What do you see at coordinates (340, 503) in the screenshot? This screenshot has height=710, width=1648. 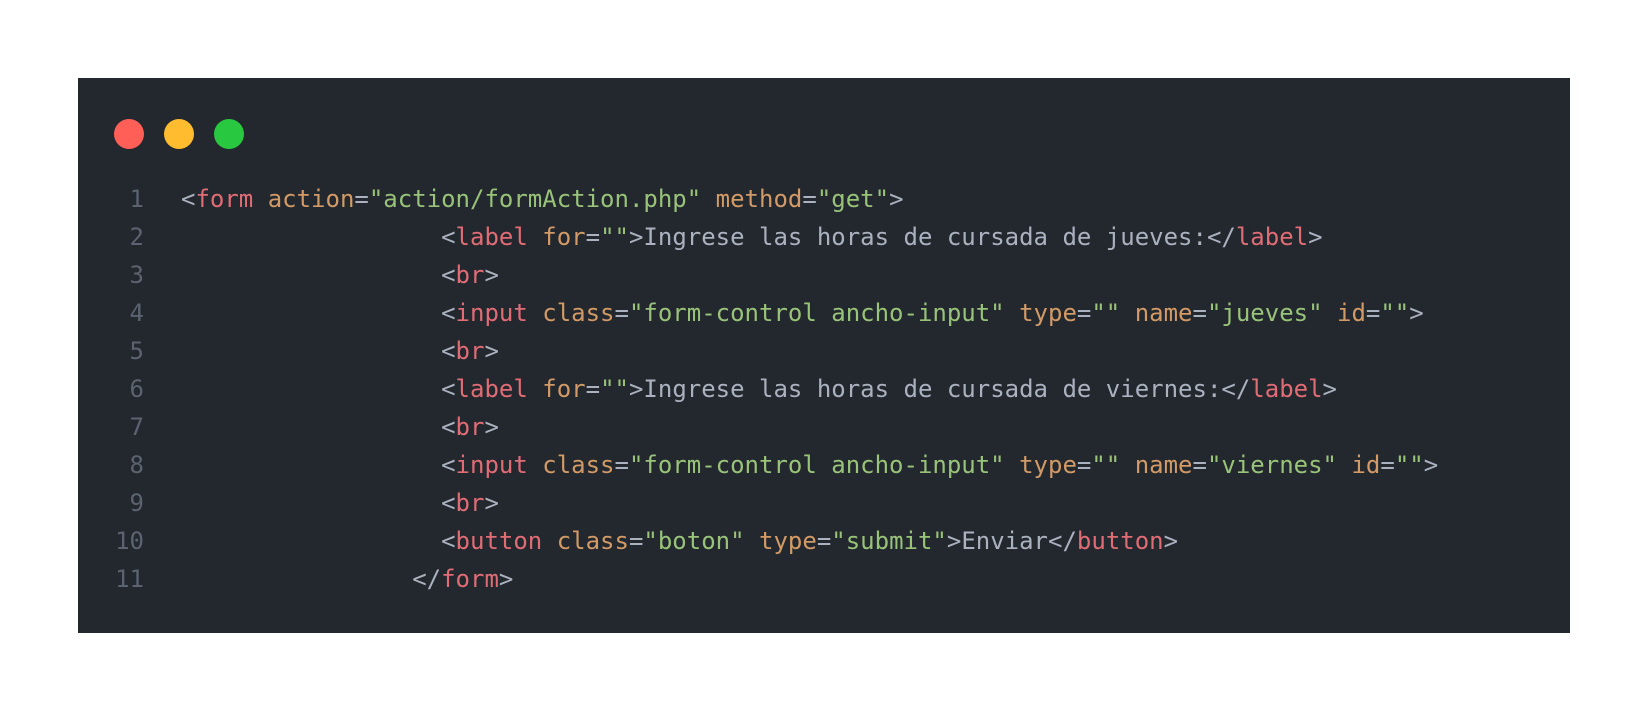 I see `code-text: <br>` at bounding box center [340, 503].